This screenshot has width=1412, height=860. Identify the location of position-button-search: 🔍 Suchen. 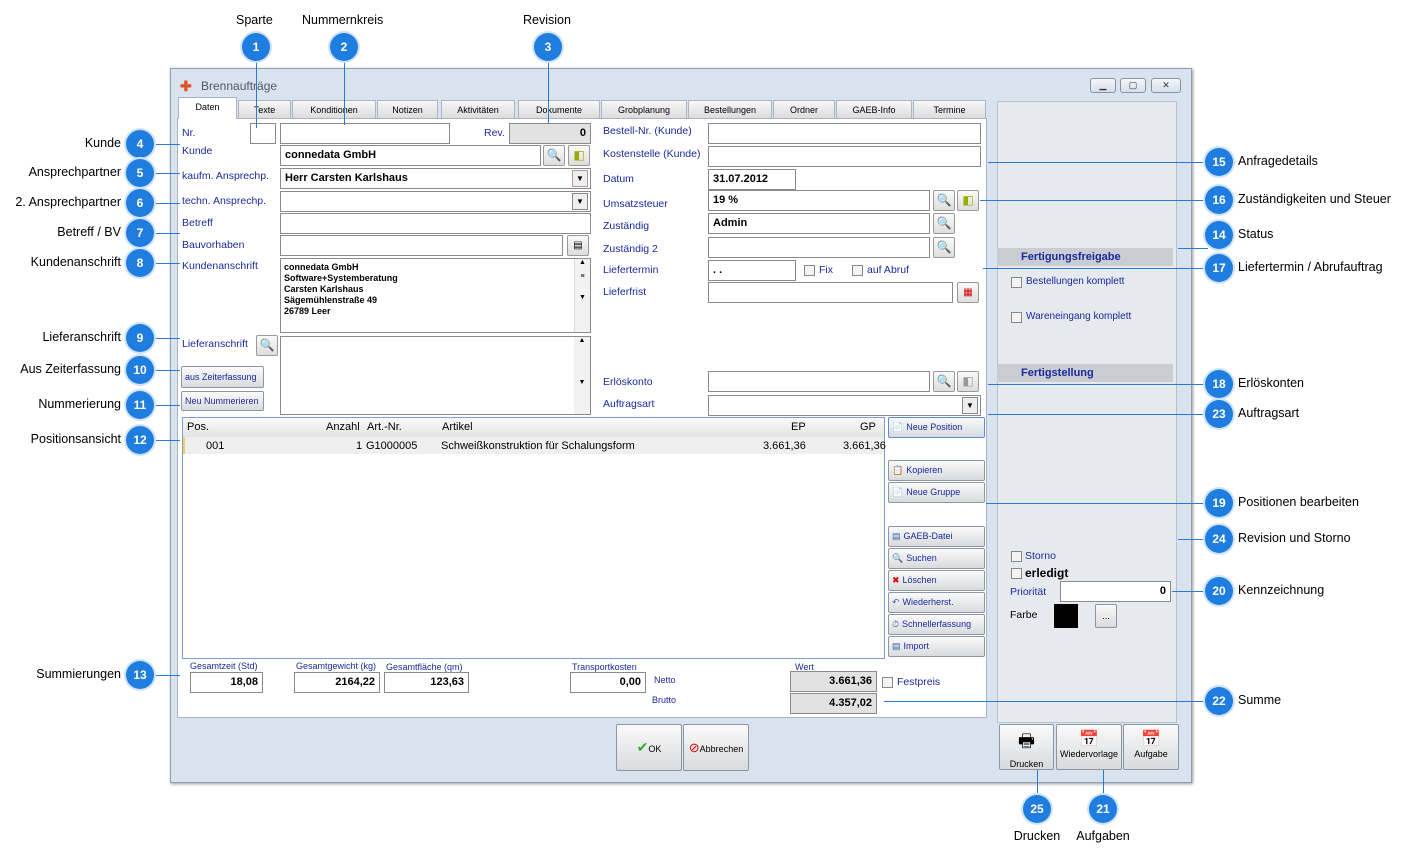
(936, 558).